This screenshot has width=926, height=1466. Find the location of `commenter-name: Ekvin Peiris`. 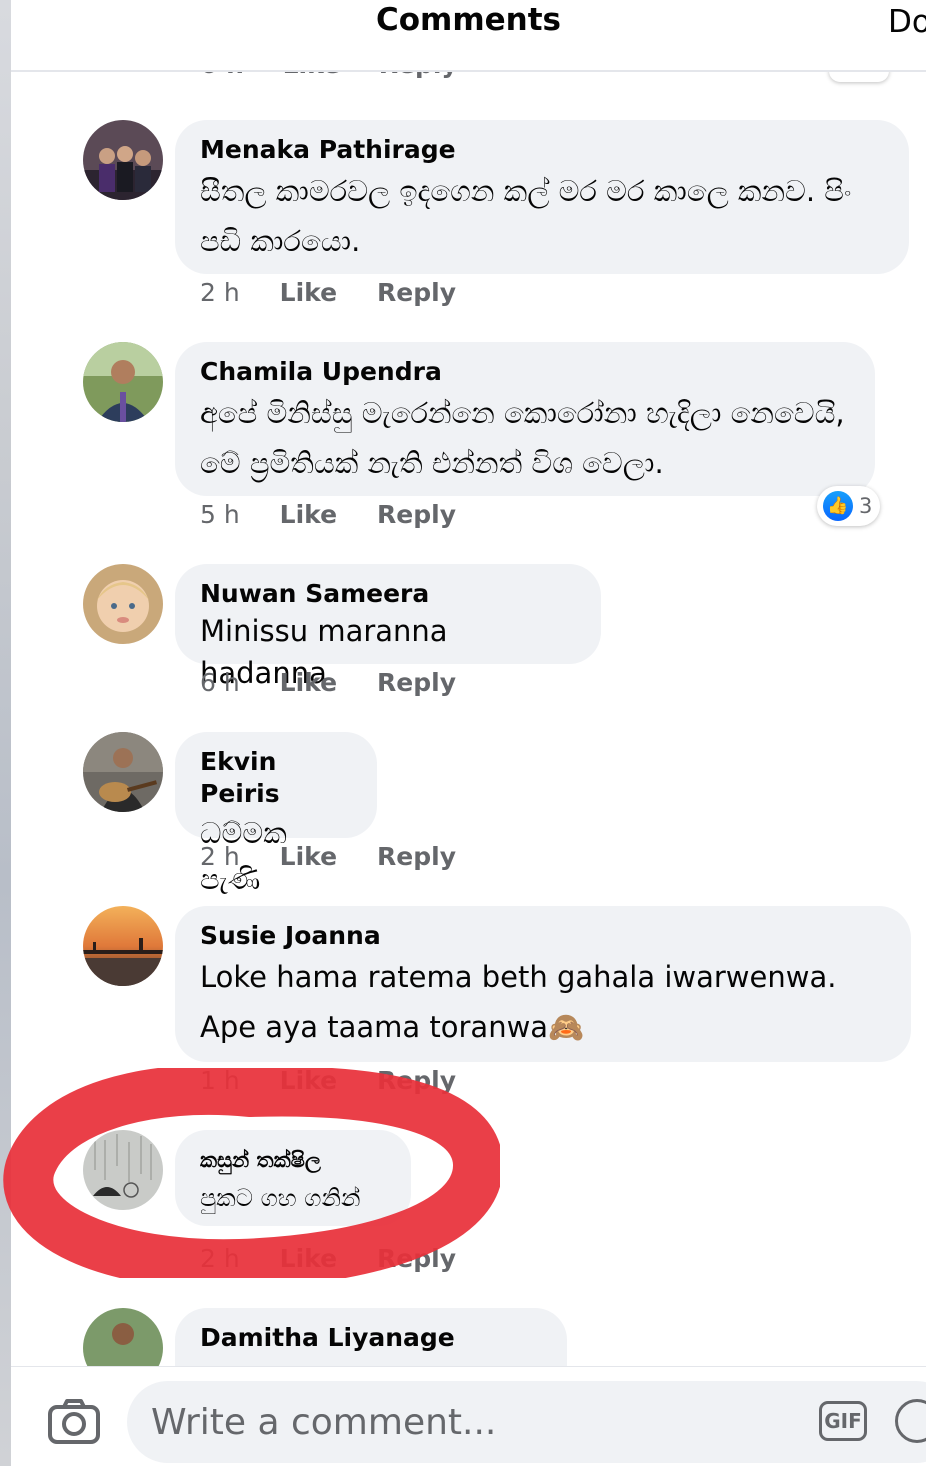

commenter-name: Ekvin Peiris is located at coordinates (276, 778).